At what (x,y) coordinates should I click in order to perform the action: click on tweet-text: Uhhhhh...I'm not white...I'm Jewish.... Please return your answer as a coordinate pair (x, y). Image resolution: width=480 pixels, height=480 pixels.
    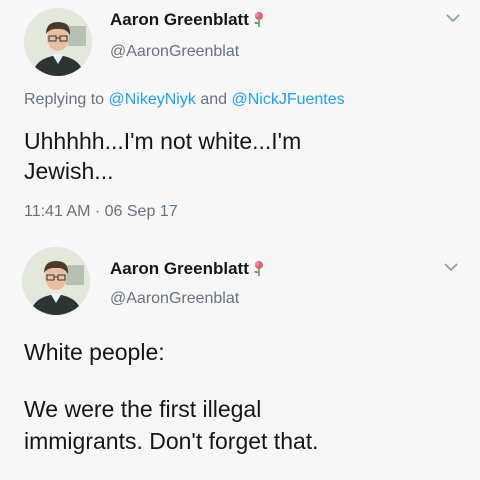
    Looking at the image, I should click on (234, 156).